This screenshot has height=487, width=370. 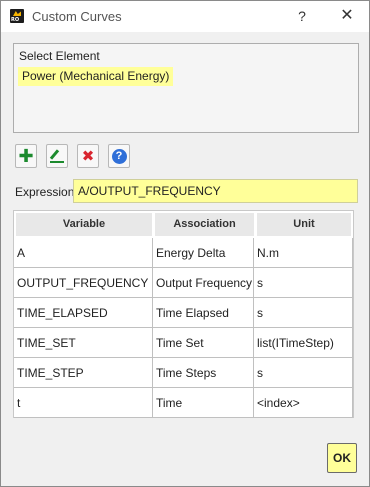 I want to click on table-row: TIME_STEP Time Steps s, so click(x=183, y=373).